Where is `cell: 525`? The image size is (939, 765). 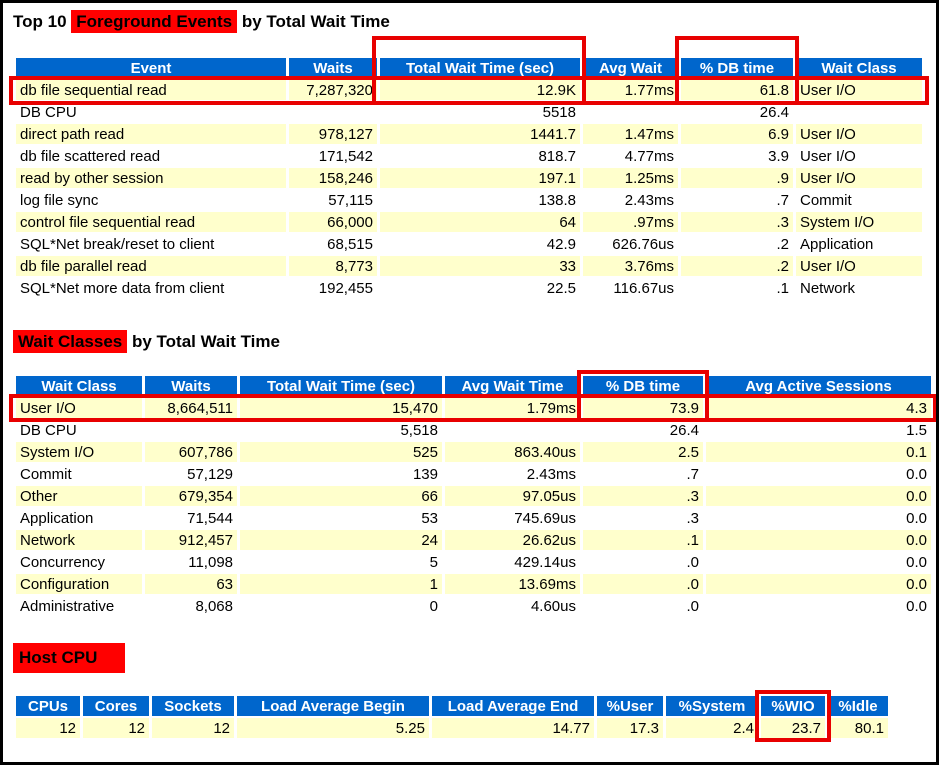 cell: 525 is located at coordinates (341, 452).